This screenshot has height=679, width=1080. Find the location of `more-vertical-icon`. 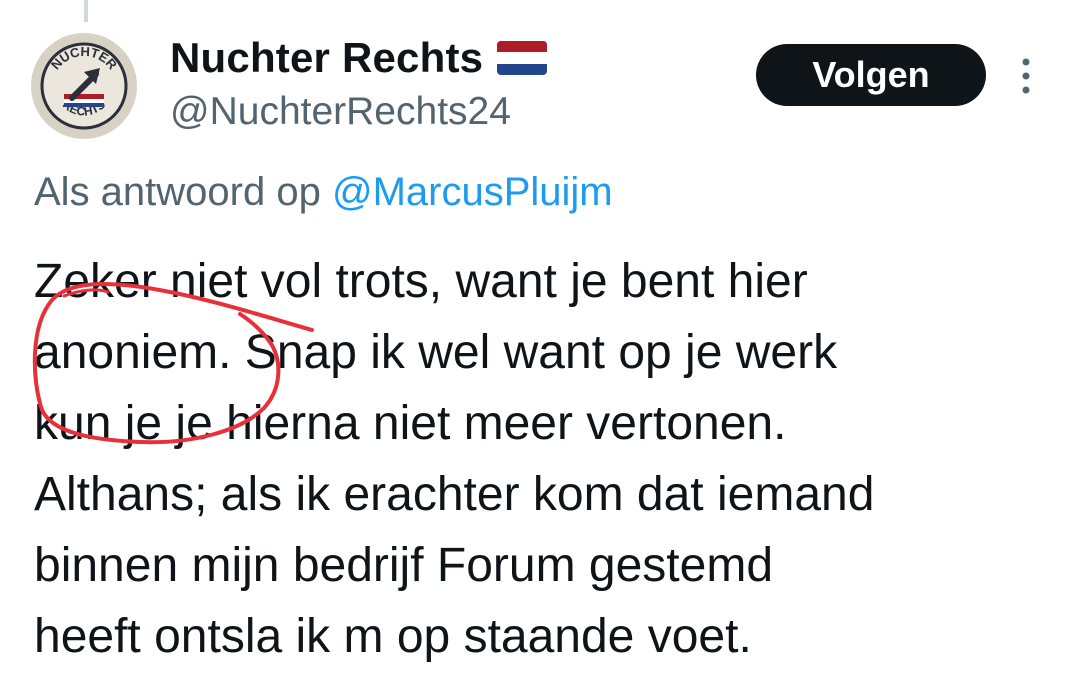

more-vertical-icon is located at coordinates (1026, 76).